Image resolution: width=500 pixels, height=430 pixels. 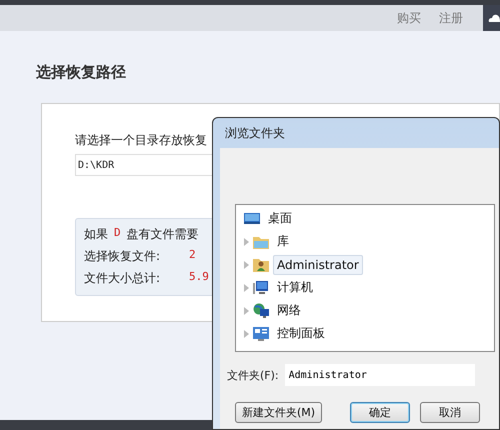 What do you see at coordinates (261, 264) in the screenshot?
I see `user-folder-icon` at bounding box center [261, 264].